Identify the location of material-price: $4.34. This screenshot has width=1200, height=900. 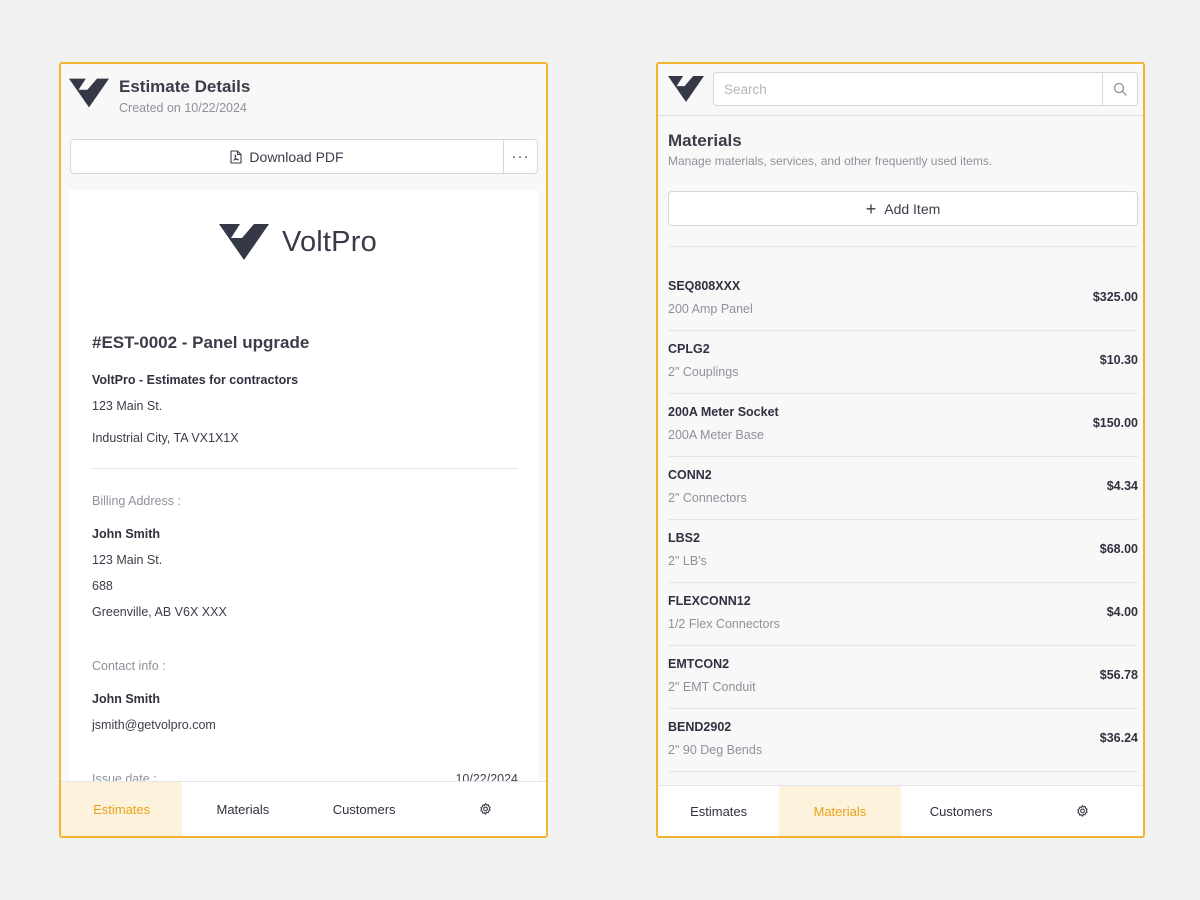
(1122, 486).